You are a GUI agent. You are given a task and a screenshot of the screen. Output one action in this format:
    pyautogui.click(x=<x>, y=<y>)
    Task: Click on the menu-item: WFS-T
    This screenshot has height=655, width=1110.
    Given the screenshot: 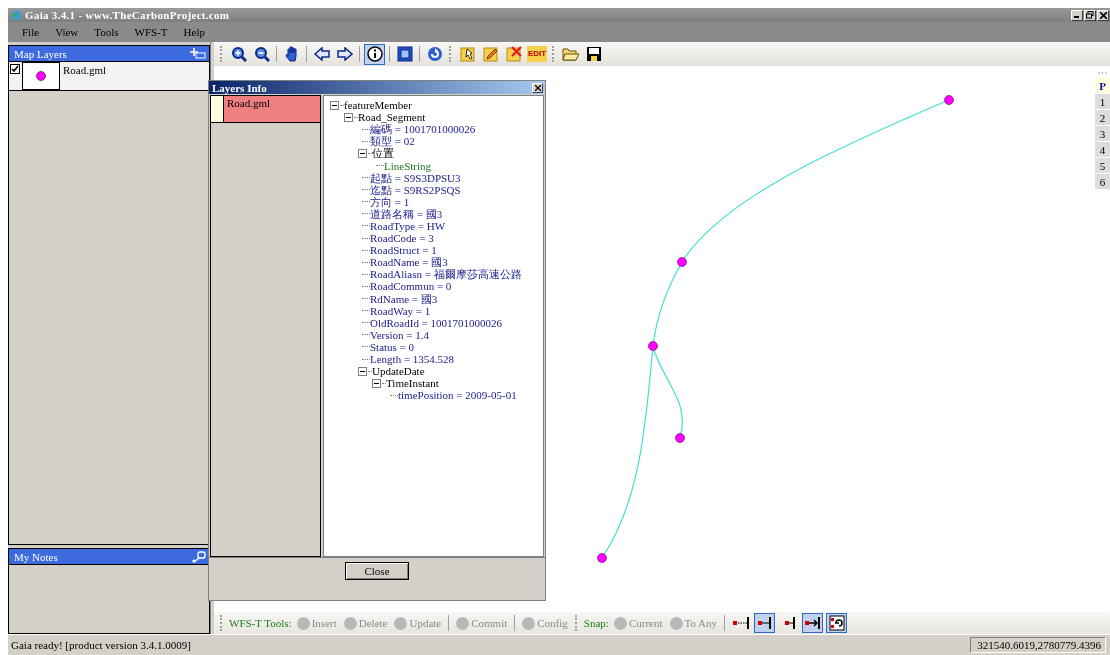 What is the action you would take?
    pyautogui.click(x=151, y=32)
    